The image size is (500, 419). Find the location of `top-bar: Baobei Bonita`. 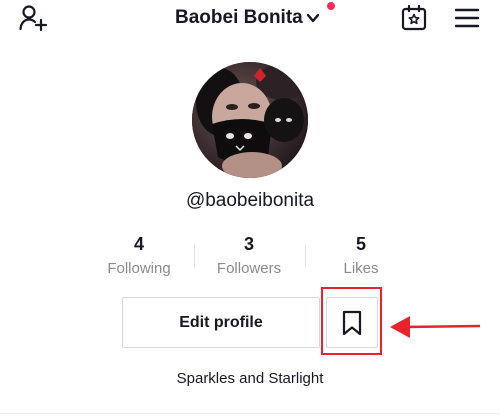

top-bar: Baobei Bonita is located at coordinates (250, 20).